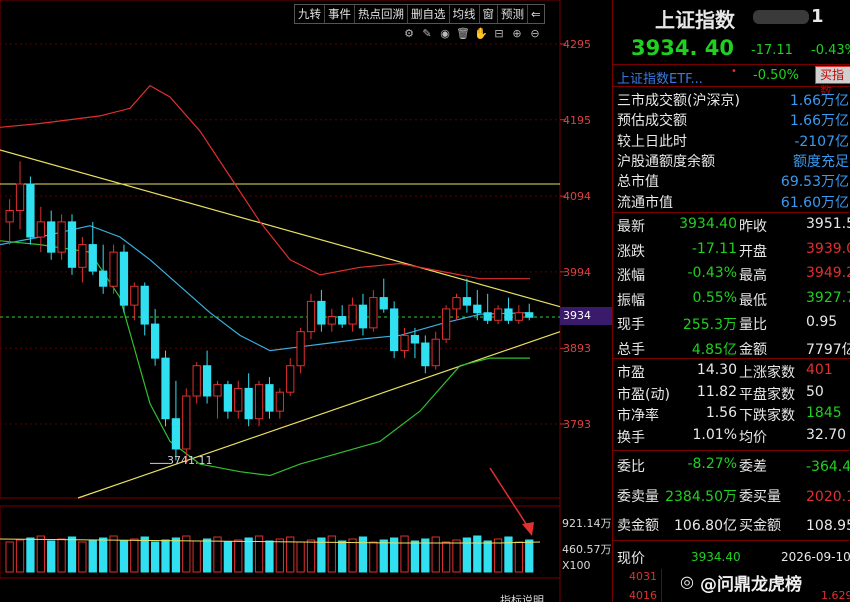 This screenshot has width=850, height=602. What do you see at coordinates (733, 181) in the screenshot?
I see `market-row: 总市值 69.53万亿` at bounding box center [733, 181].